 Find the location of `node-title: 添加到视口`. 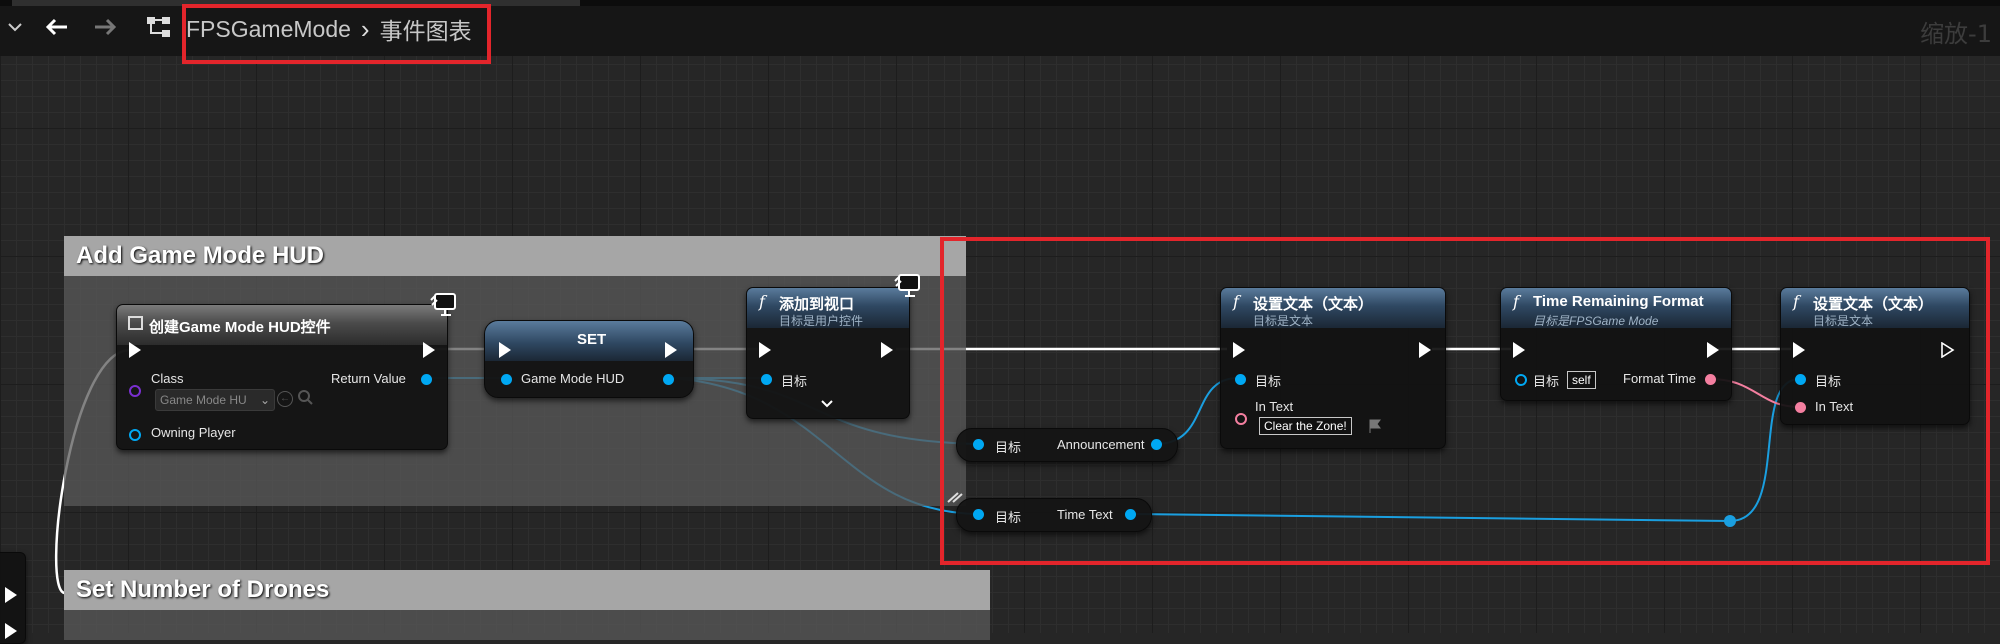

node-title: 添加到视口 is located at coordinates (817, 304).